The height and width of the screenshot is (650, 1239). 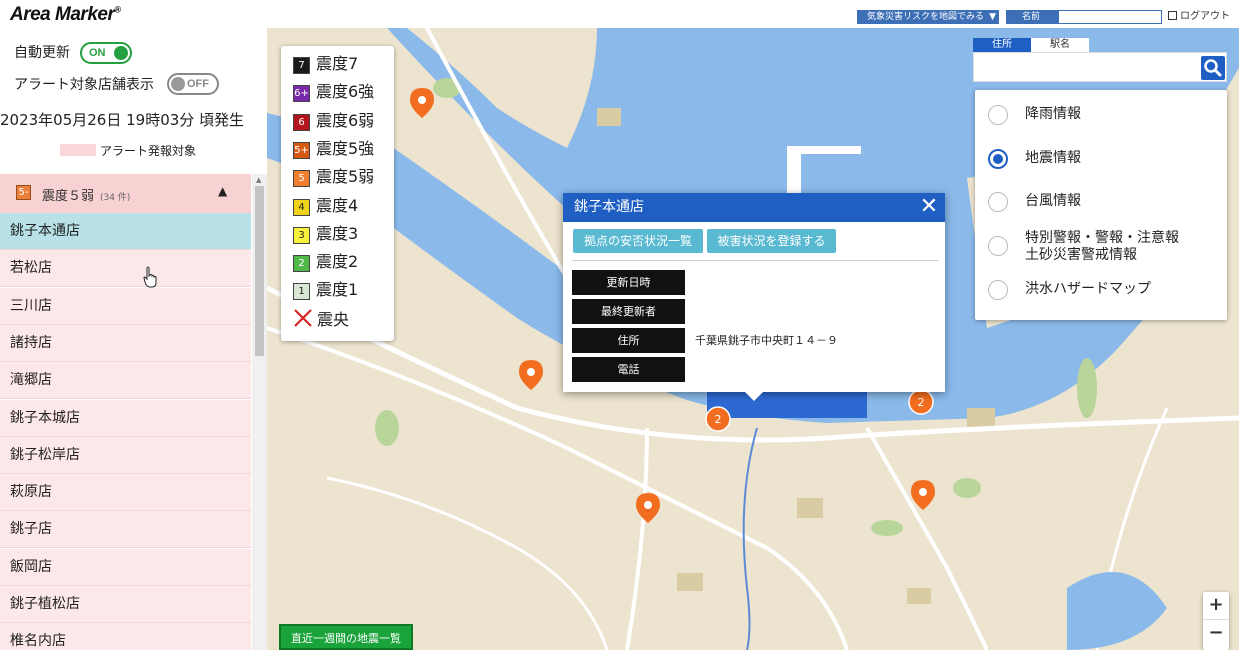 I want to click on popup-field-value: 千葉県銚子市中央町１４－９, so click(x=766, y=340).